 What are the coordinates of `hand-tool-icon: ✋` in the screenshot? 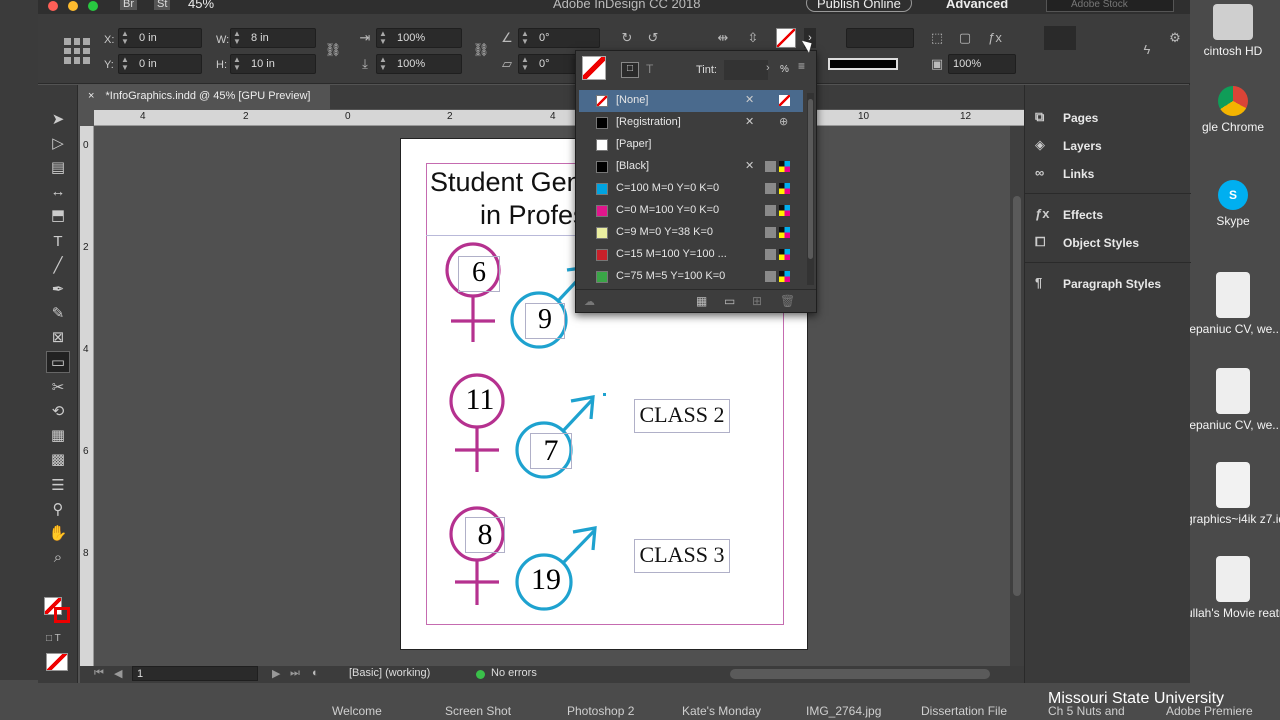 It's located at (58, 534).